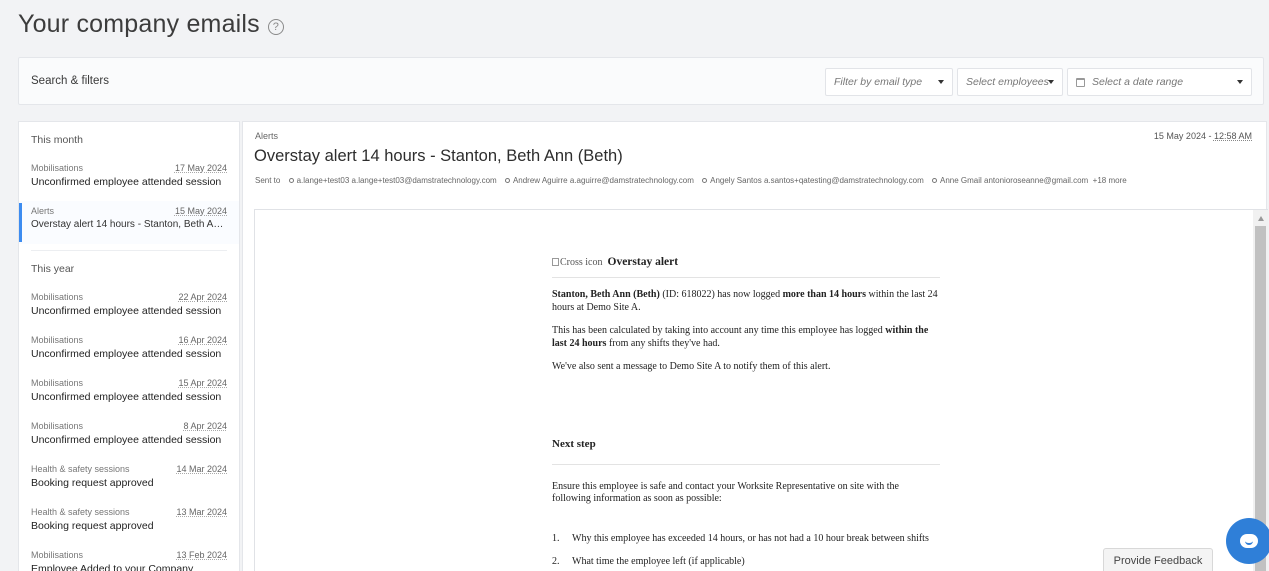 Image resolution: width=1269 pixels, height=571 pixels. I want to click on recipient: Anne Gmail antonioroseanne@gmail.com, so click(1014, 180).